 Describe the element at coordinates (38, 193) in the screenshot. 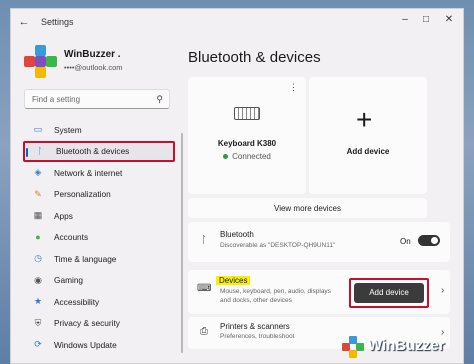

I see `brush-icon: ✎` at that location.